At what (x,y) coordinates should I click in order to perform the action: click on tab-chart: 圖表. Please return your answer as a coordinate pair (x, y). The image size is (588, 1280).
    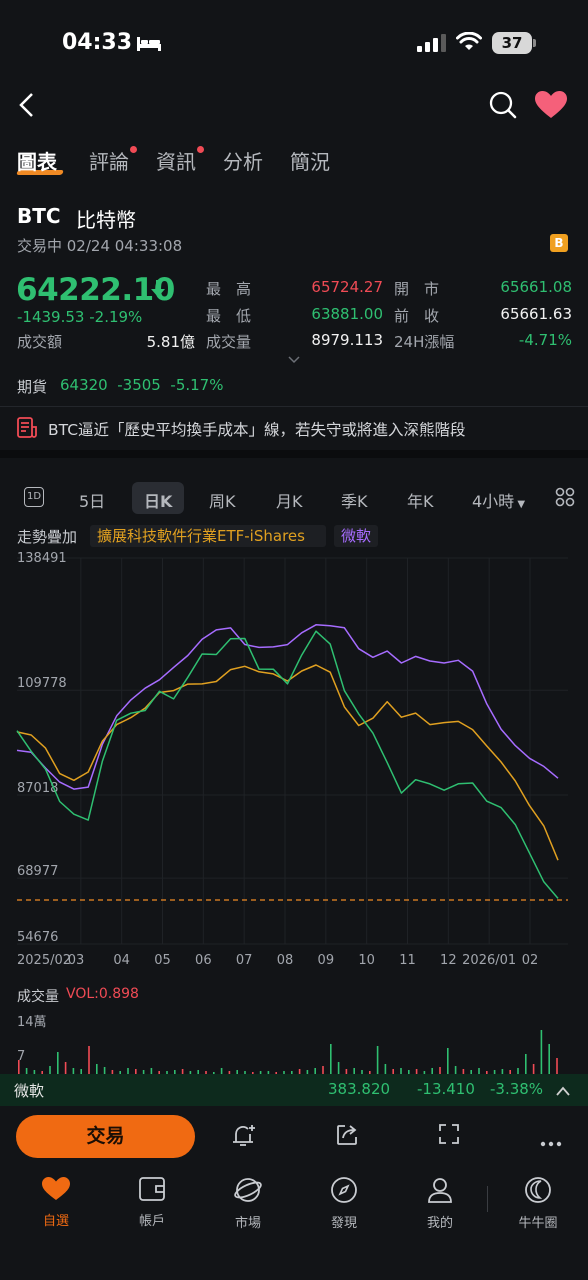
    Looking at the image, I should click on (37, 160).